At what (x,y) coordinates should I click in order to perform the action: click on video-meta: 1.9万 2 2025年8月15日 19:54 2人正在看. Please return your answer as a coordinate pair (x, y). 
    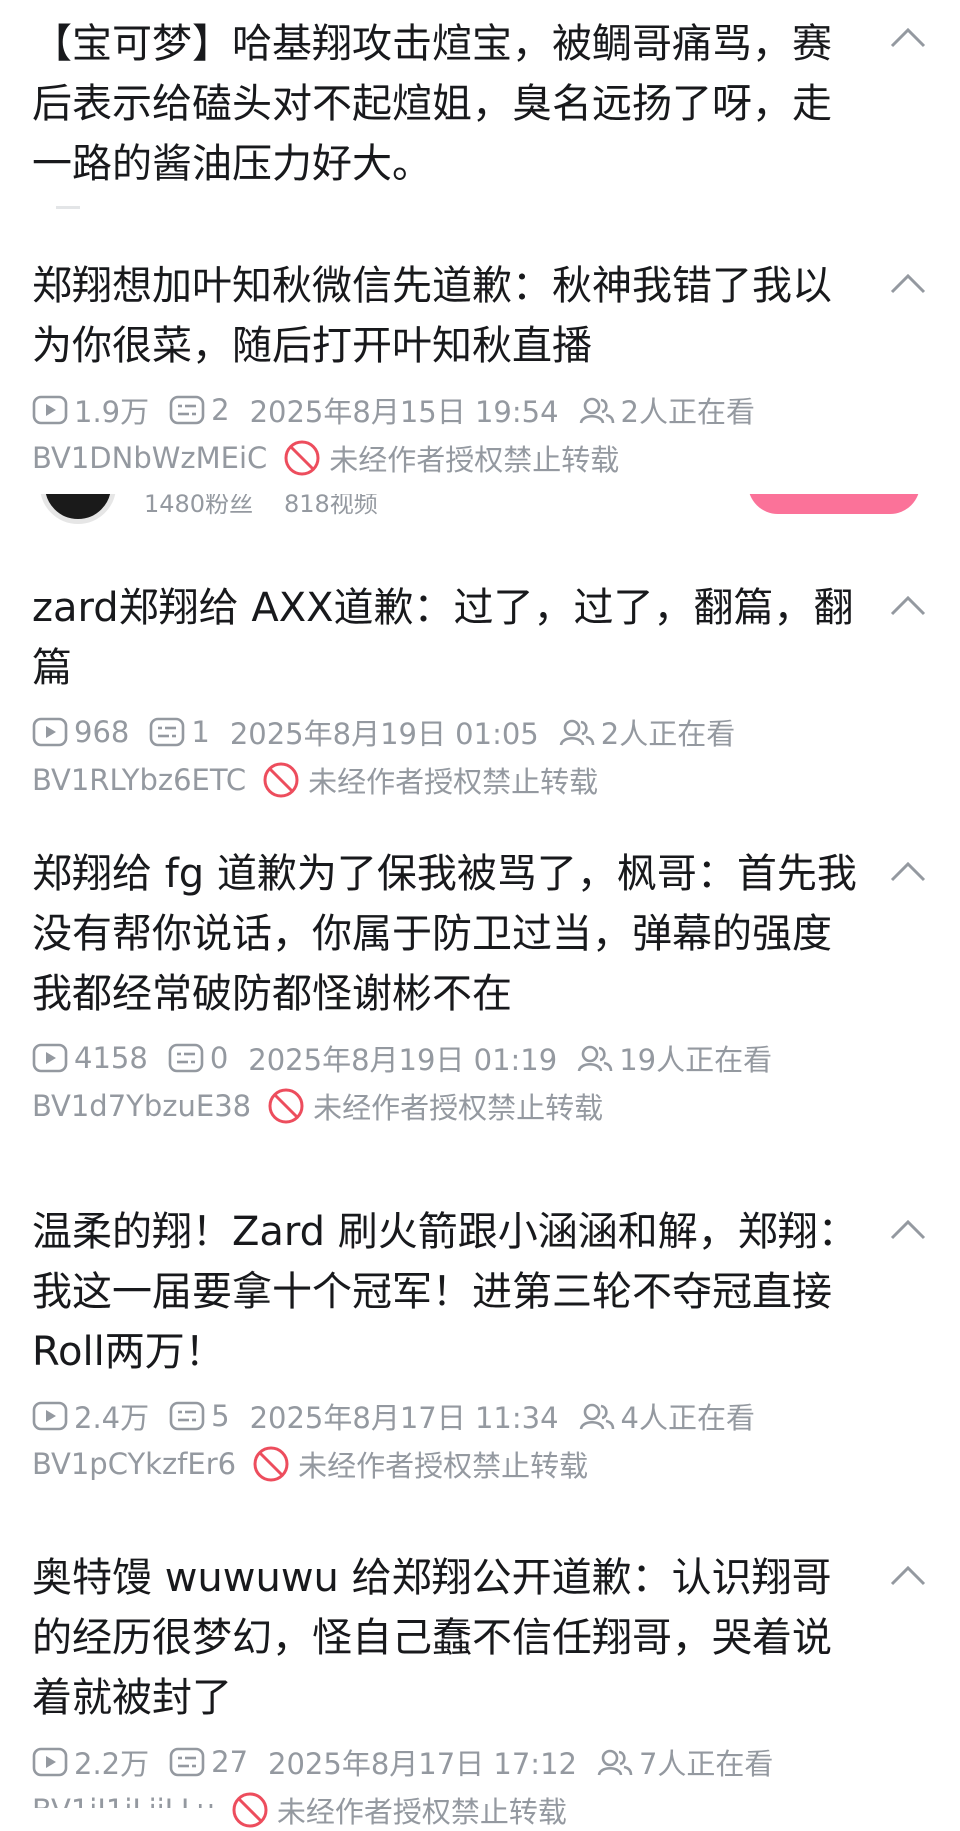
    Looking at the image, I should click on (393, 410).